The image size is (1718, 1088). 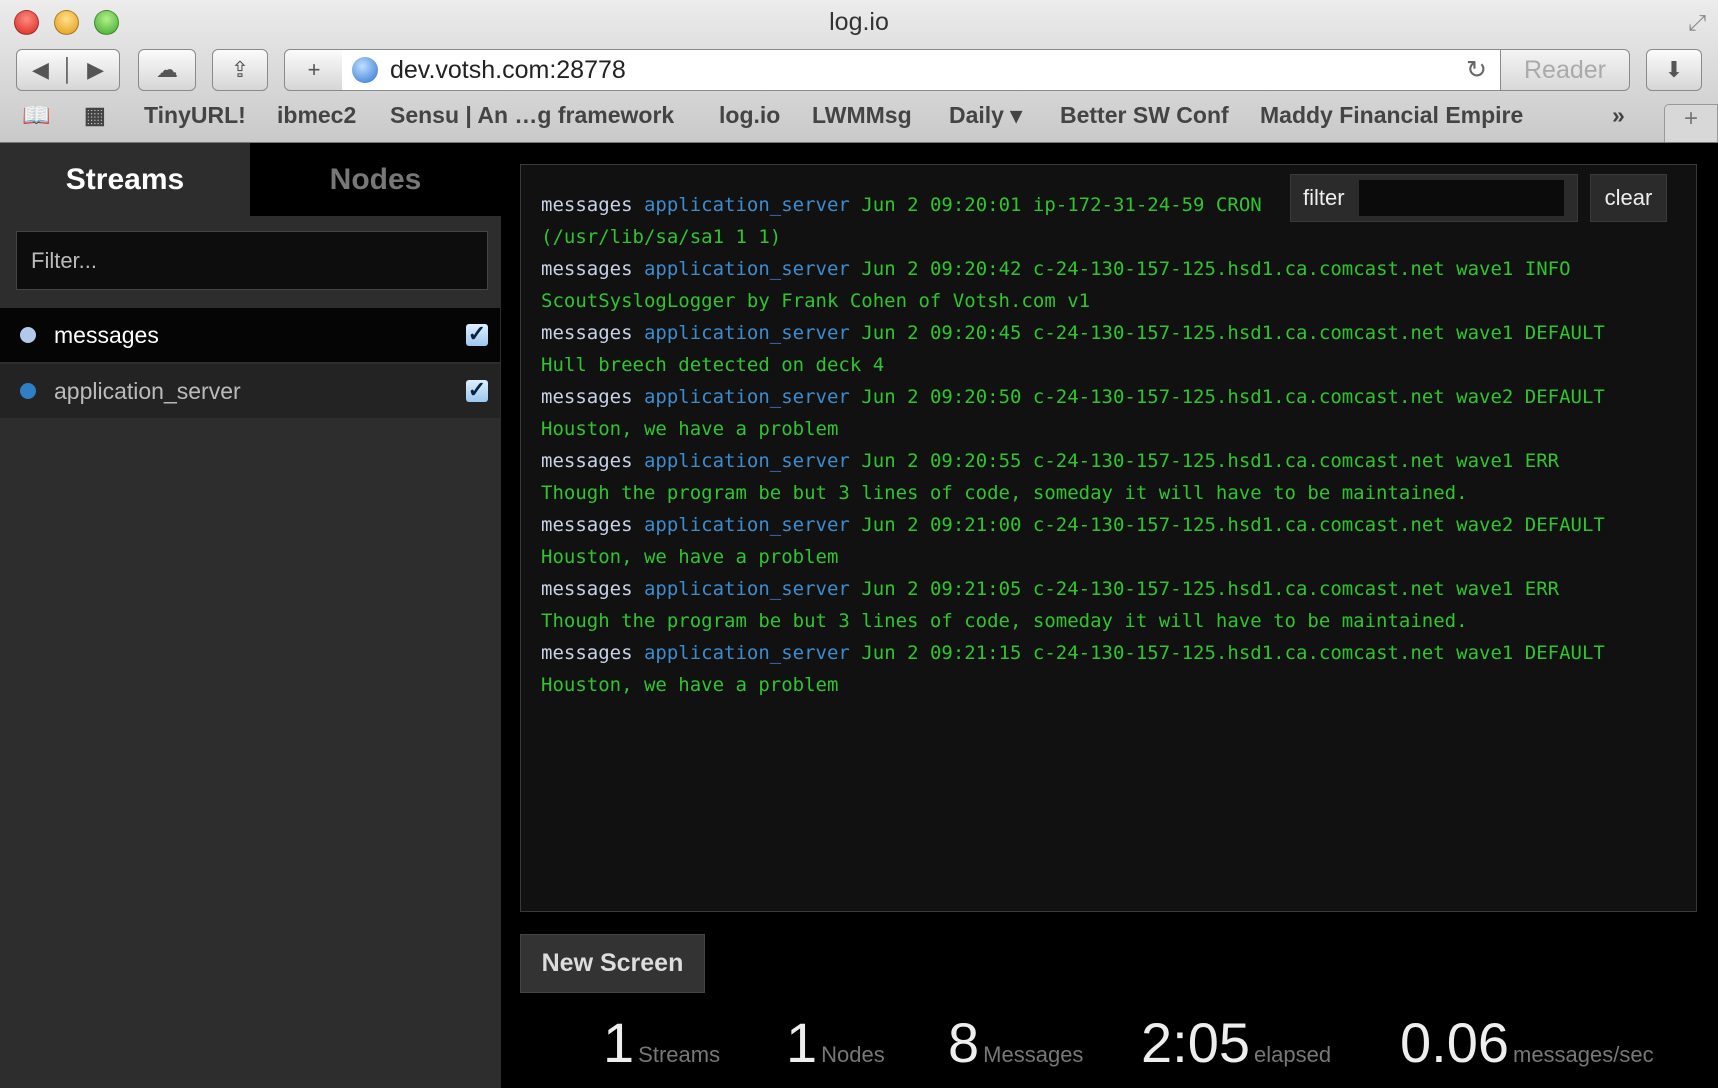 I want to click on tab-nodes: Nodes, so click(x=375, y=179).